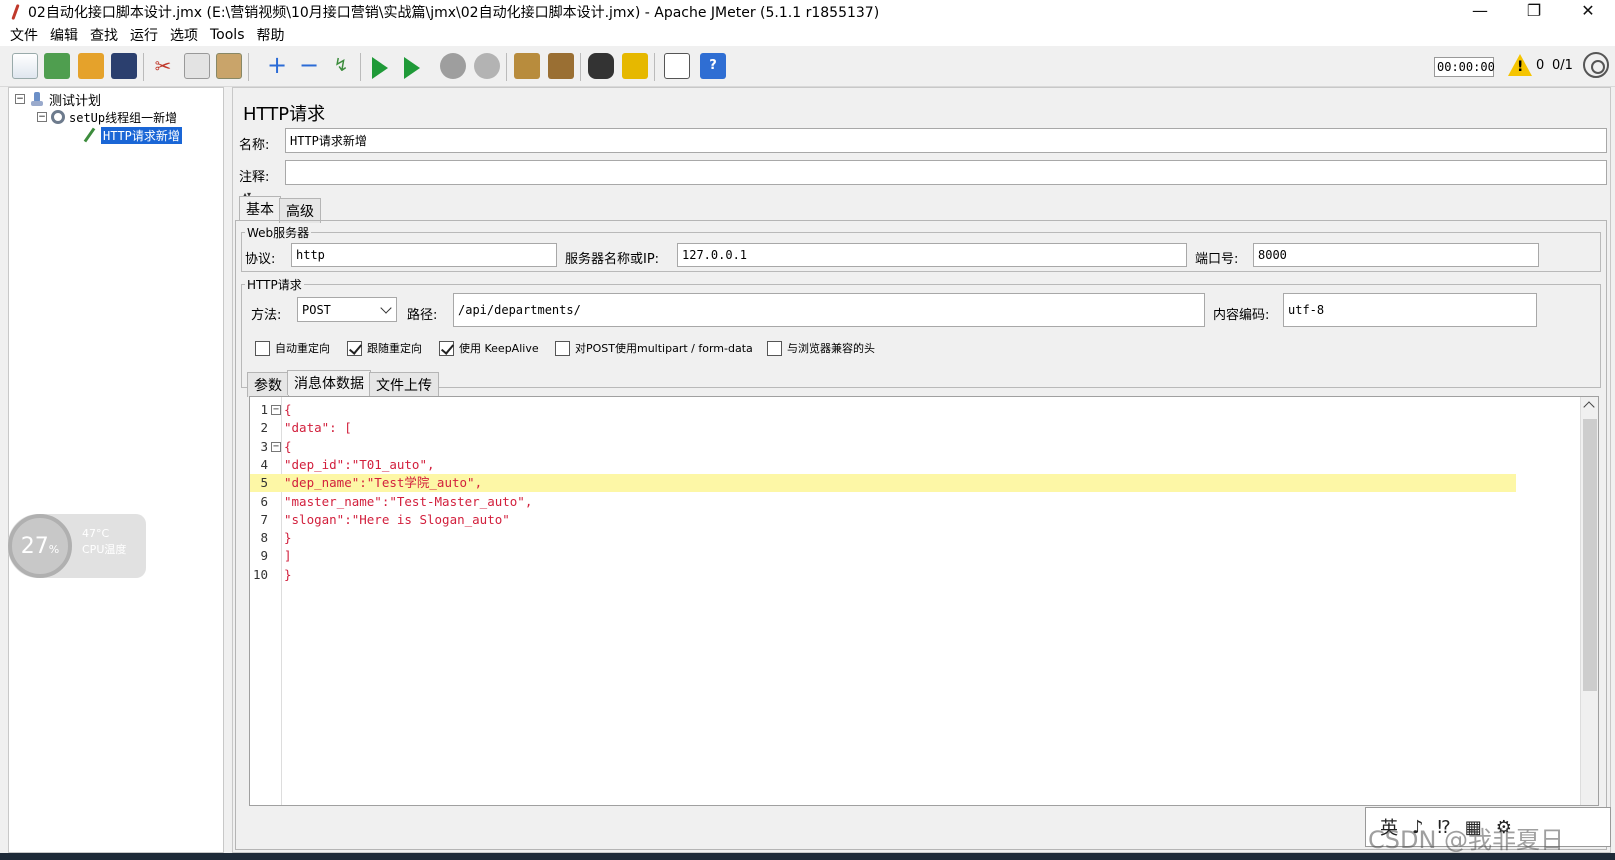 Image resolution: width=1615 pixels, height=860 pixels. Describe the element at coordinates (58, 117) in the screenshot. I see `gear-icon` at that location.